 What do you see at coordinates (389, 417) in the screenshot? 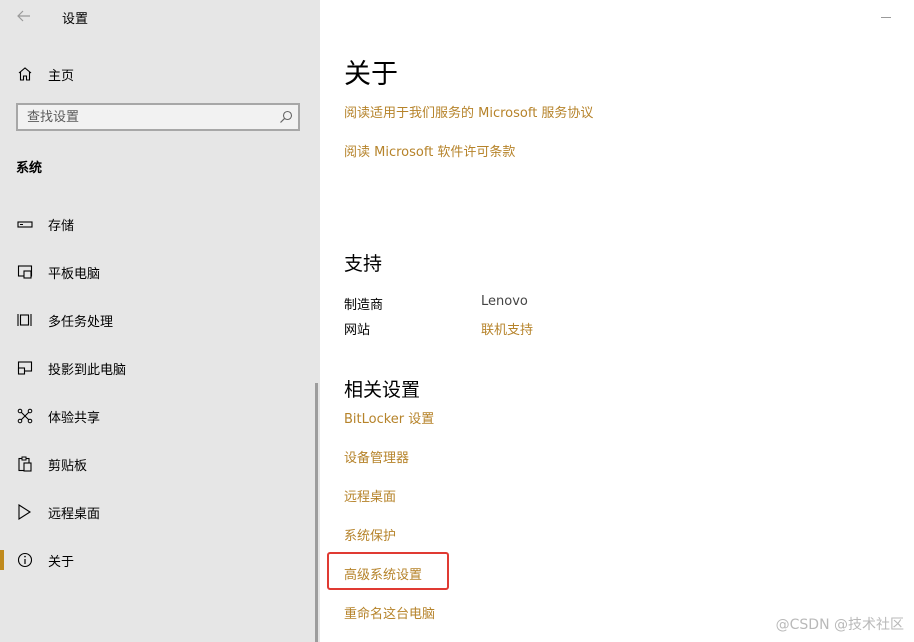
I see `bitlocker-settings-link: BitLocker 设置` at bounding box center [389, 417].